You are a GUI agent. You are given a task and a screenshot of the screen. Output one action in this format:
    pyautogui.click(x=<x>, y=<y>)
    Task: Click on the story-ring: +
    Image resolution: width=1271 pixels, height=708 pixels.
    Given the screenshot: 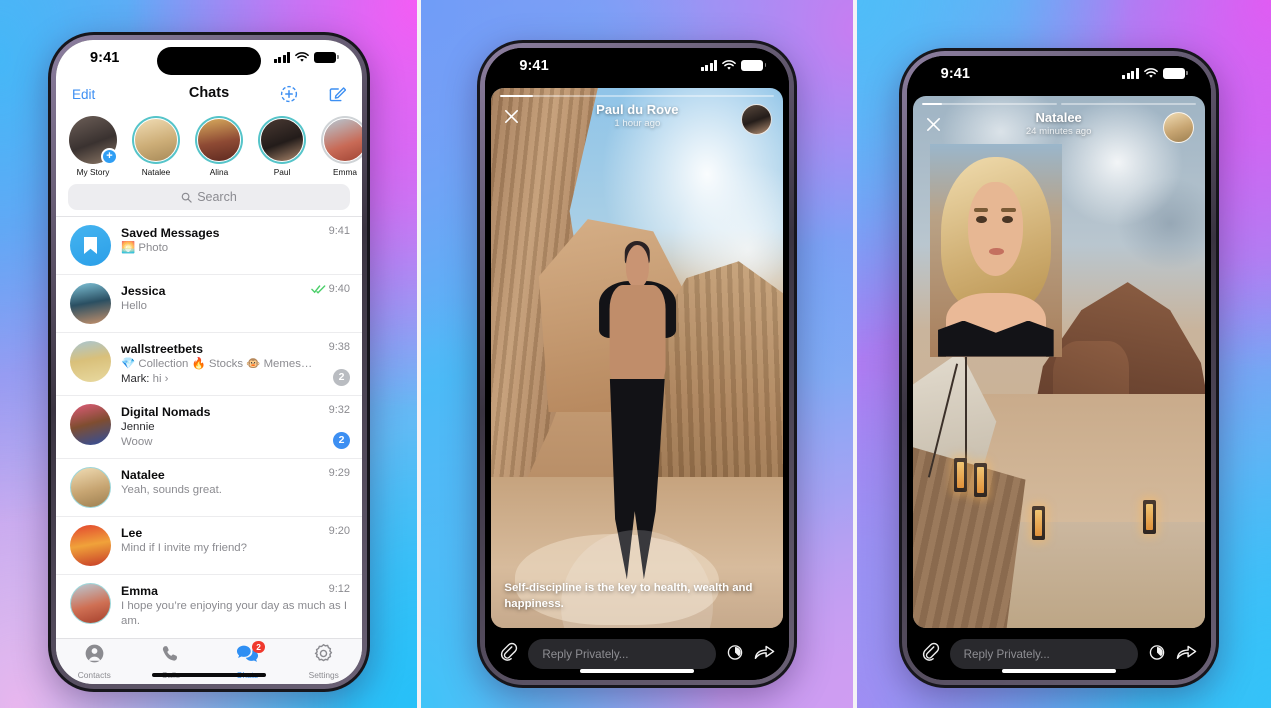 What is the action you would take?
    pyautogui.click(x=93, y=140)
    